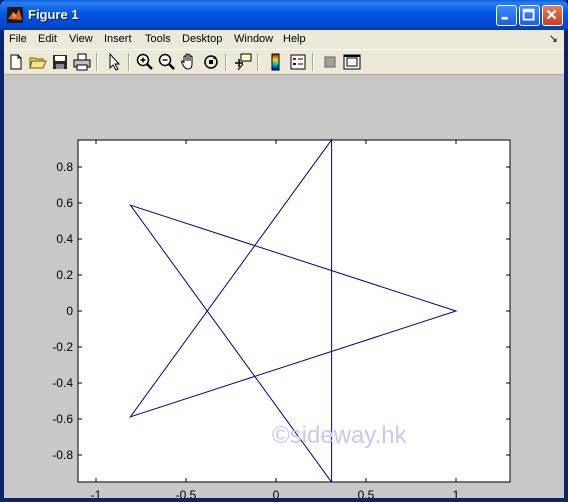  What do you see at coordinates (284, 15) in the screenshot?
I see `title-bar: Figure 1` at bounding box center [284, 15].